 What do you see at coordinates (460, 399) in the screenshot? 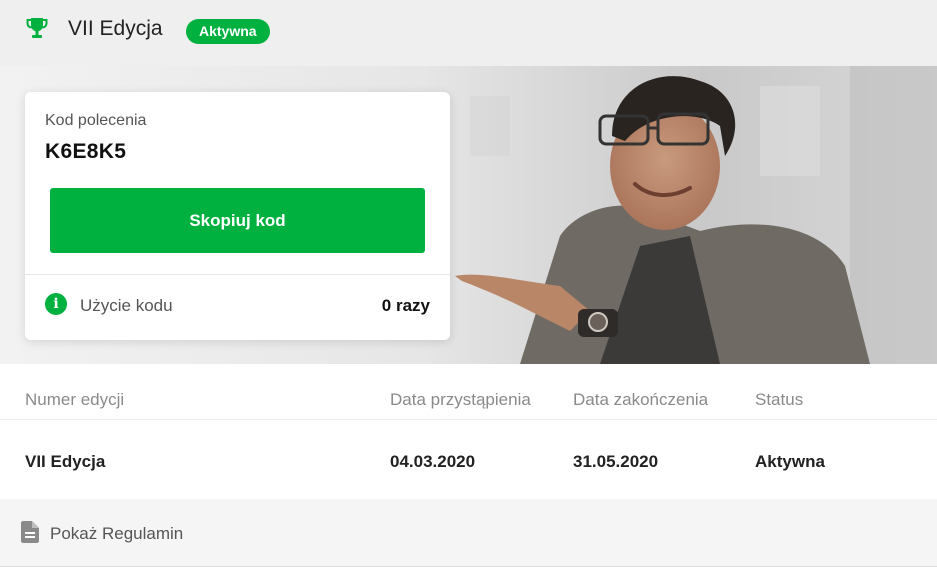
I see `column-header-join-date: Data przystąpienia` at bounding box center [460, 399].